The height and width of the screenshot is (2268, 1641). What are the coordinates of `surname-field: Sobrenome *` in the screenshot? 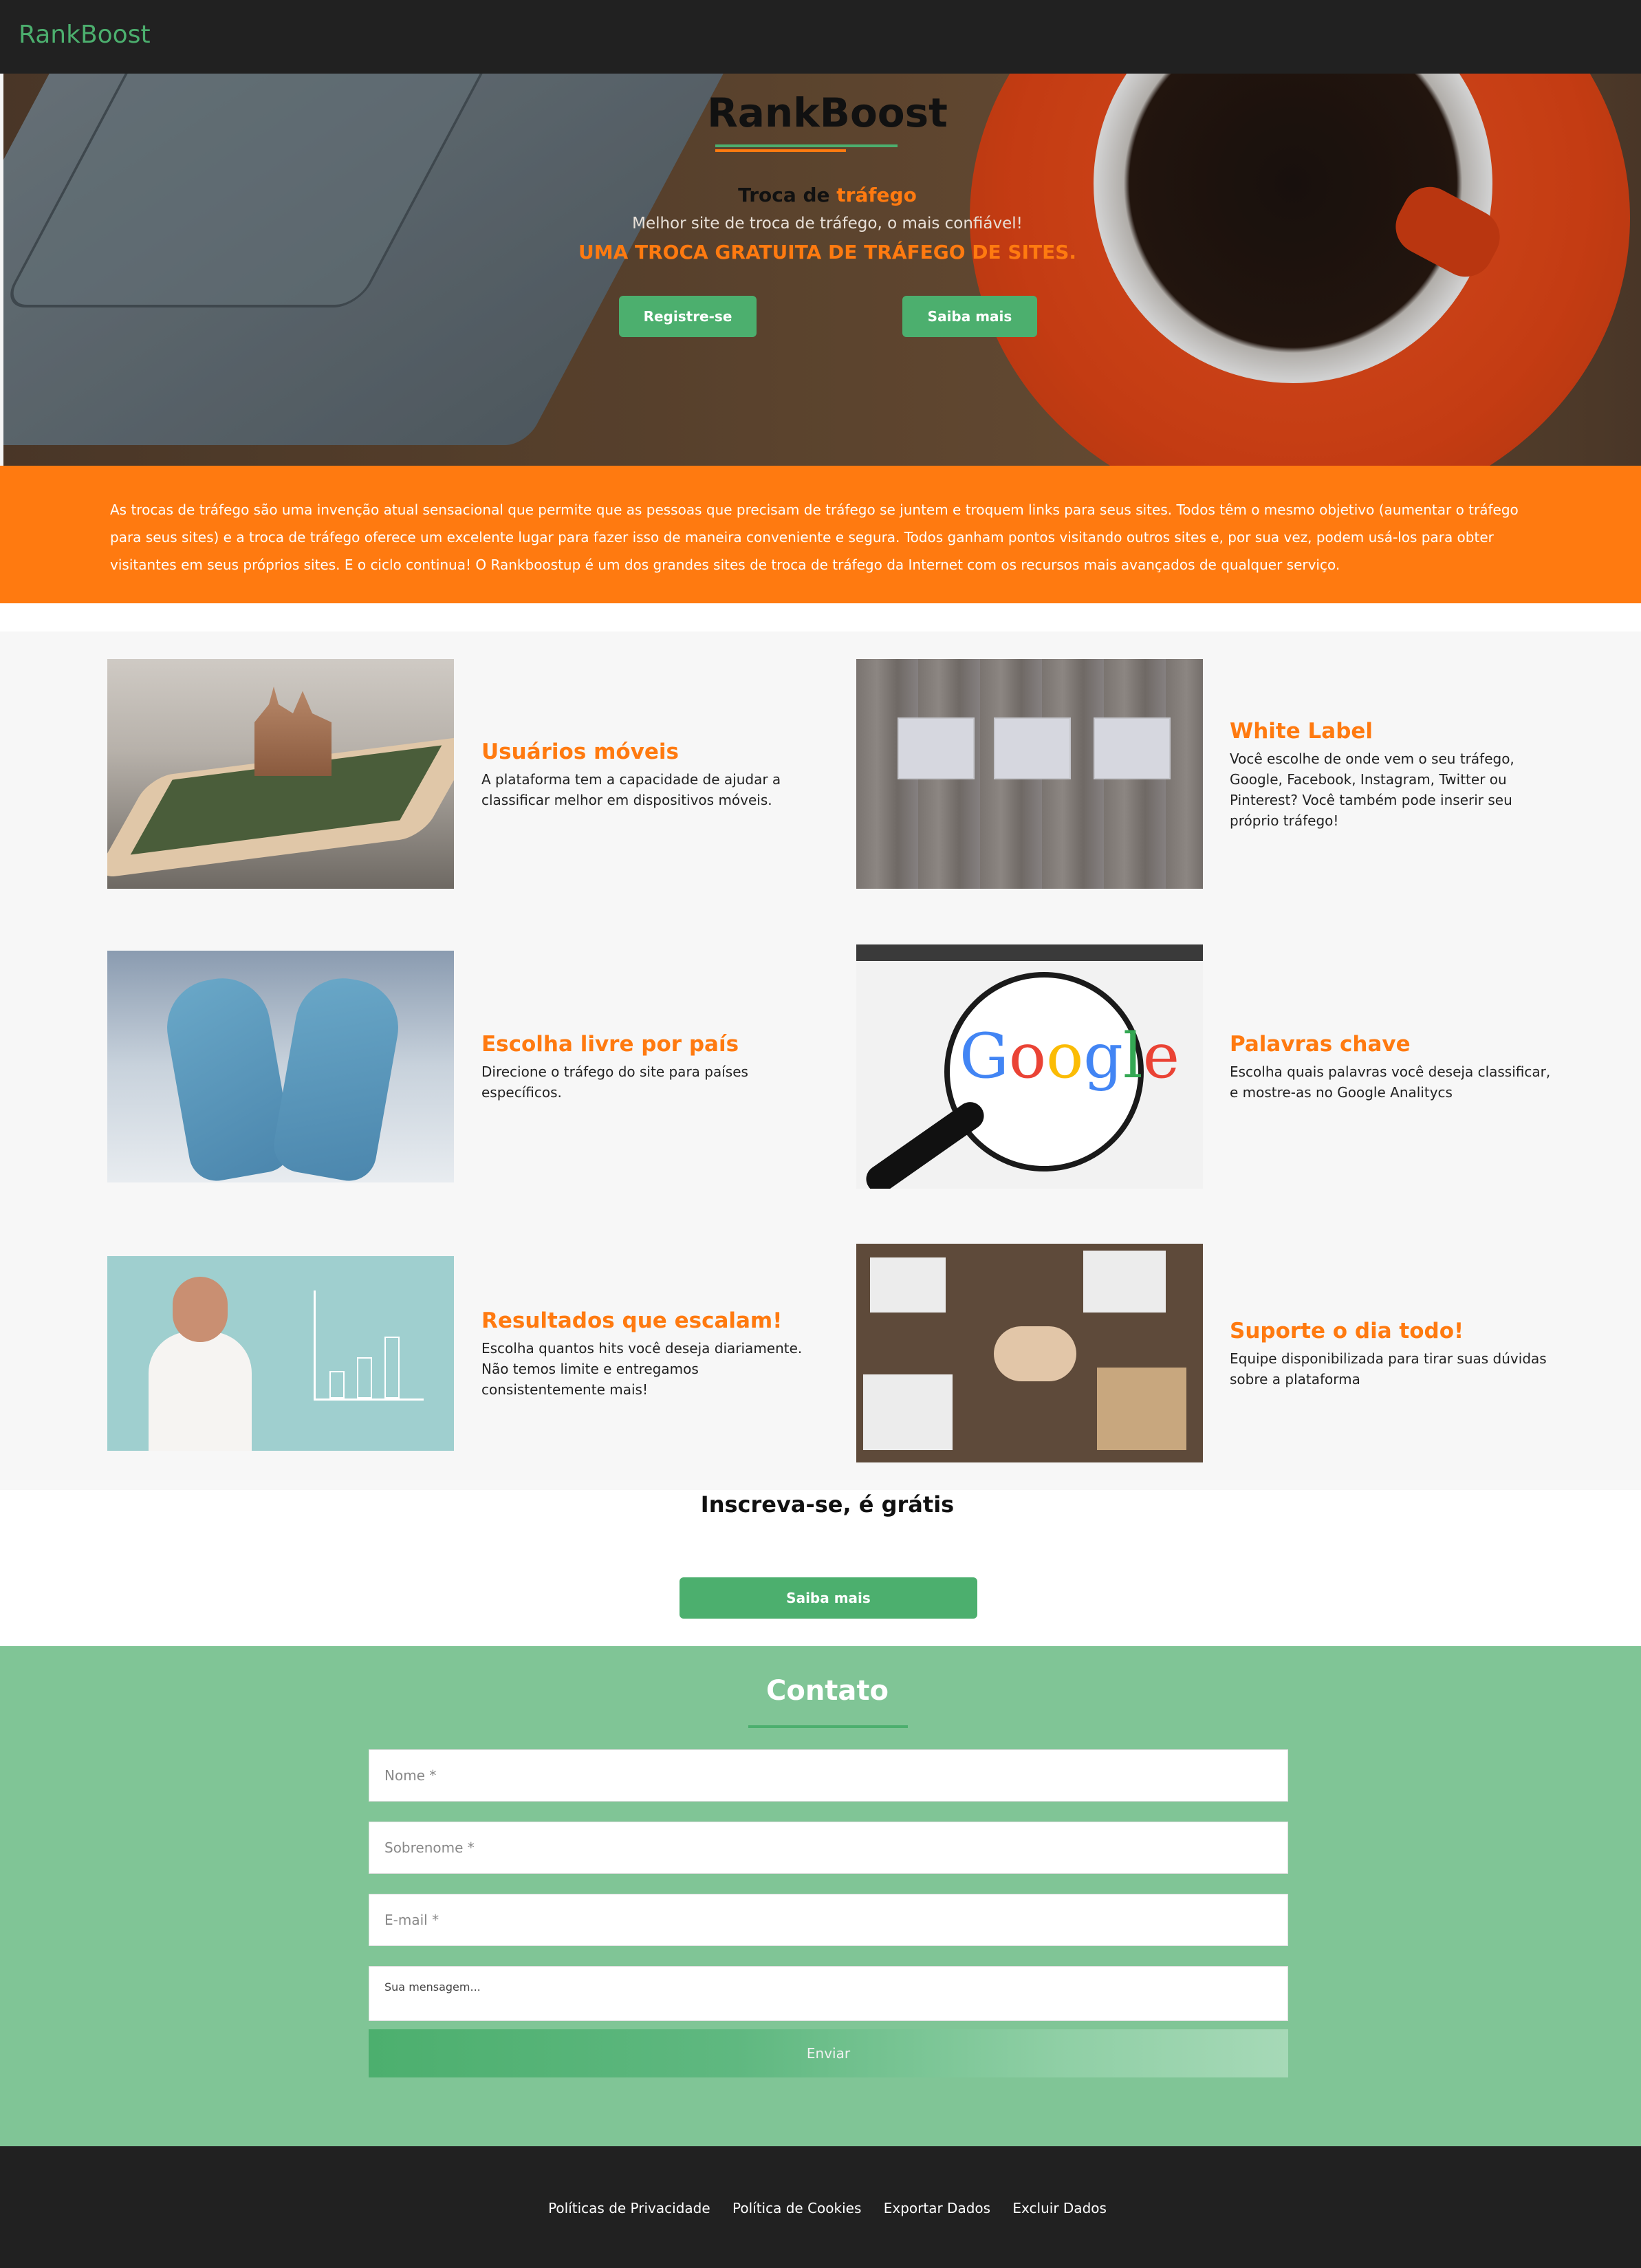 It's located at (828, 1848).